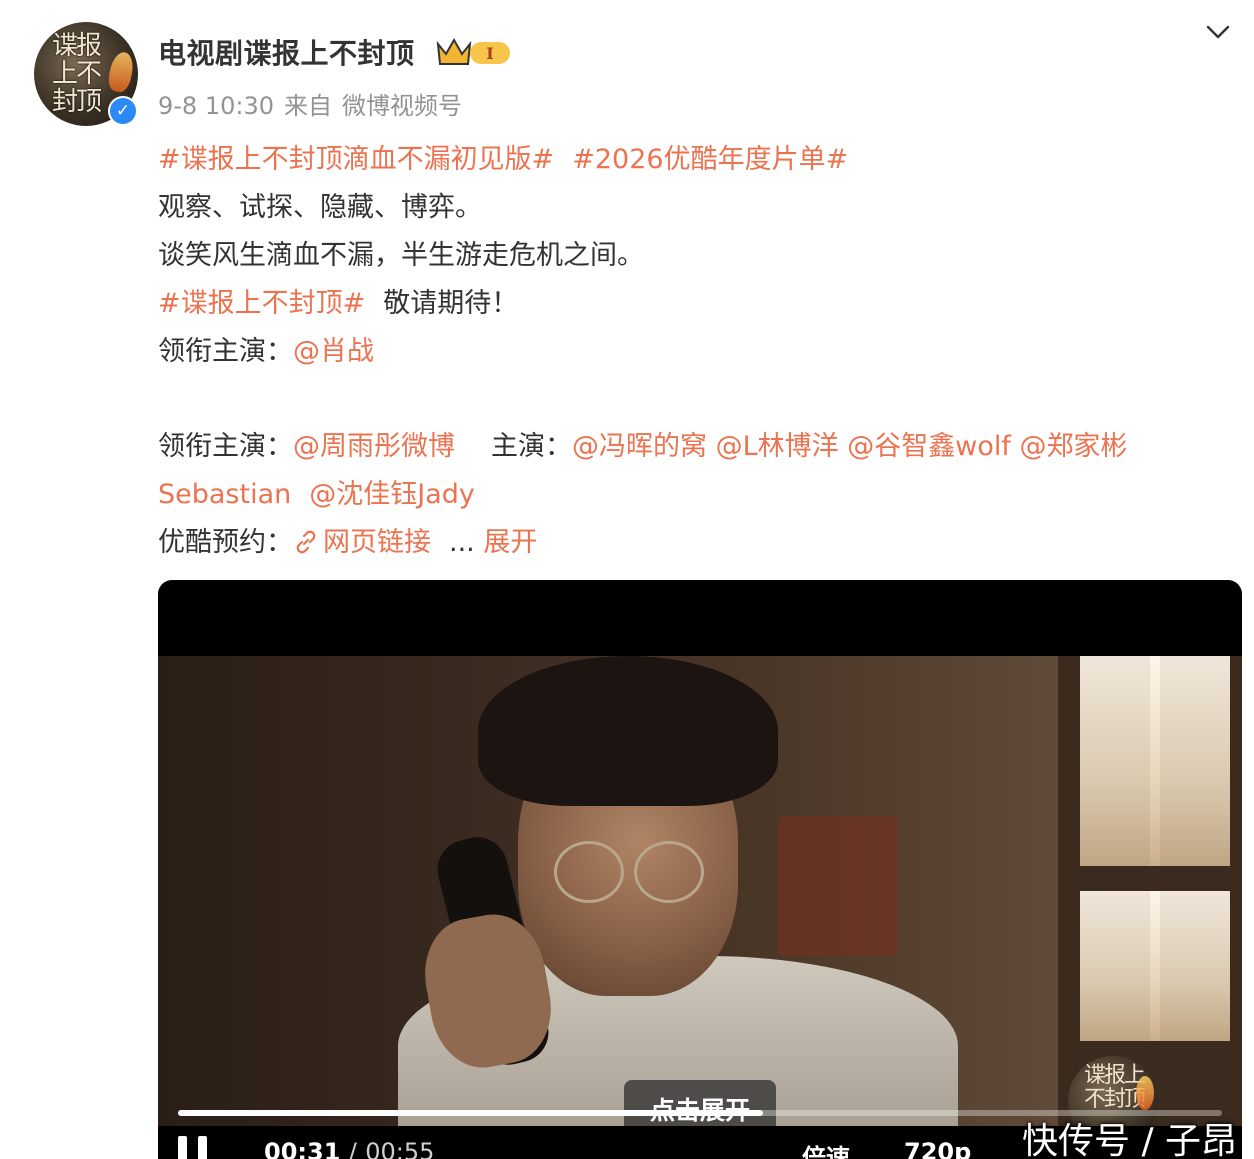 This screenshot has width=1254, height=1159. I want to click on cast-line: 领衔主演：@周雨彤微博 主演：@冯晖的窝 @L林博洋 @谷智鑫wolf @郑家彬, so click(703, 447).